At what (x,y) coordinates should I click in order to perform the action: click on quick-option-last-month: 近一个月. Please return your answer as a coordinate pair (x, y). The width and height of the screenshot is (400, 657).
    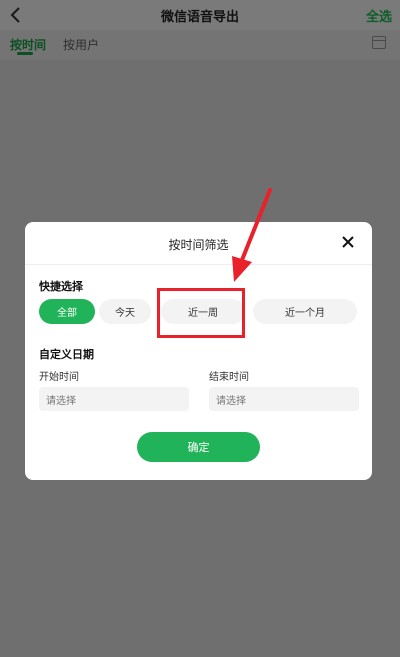
    Looking at the image, I should click on (305, 311).